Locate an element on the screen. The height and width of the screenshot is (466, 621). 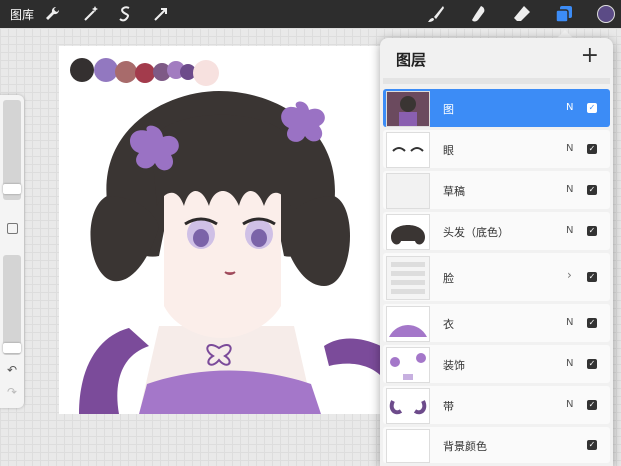
wrench-icon is located at coordinates (53, 14).